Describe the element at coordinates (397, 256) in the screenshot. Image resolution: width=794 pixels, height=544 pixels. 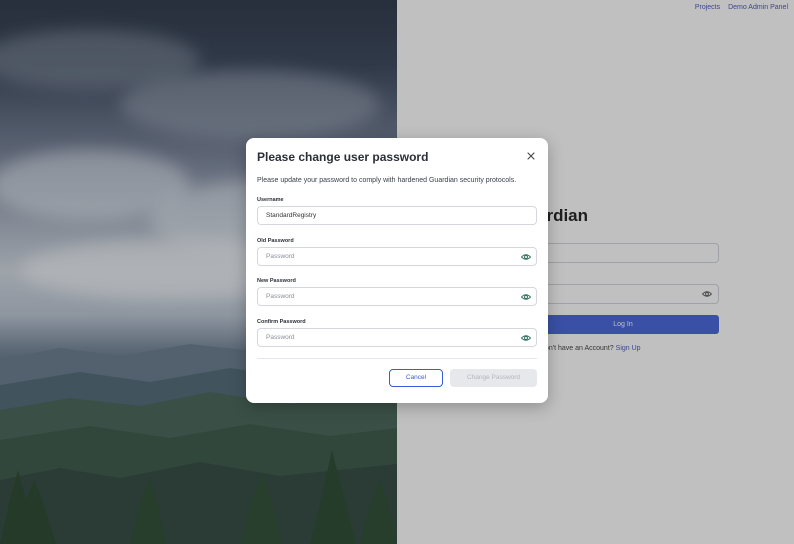
I see `old-password-field: Password` at that location.